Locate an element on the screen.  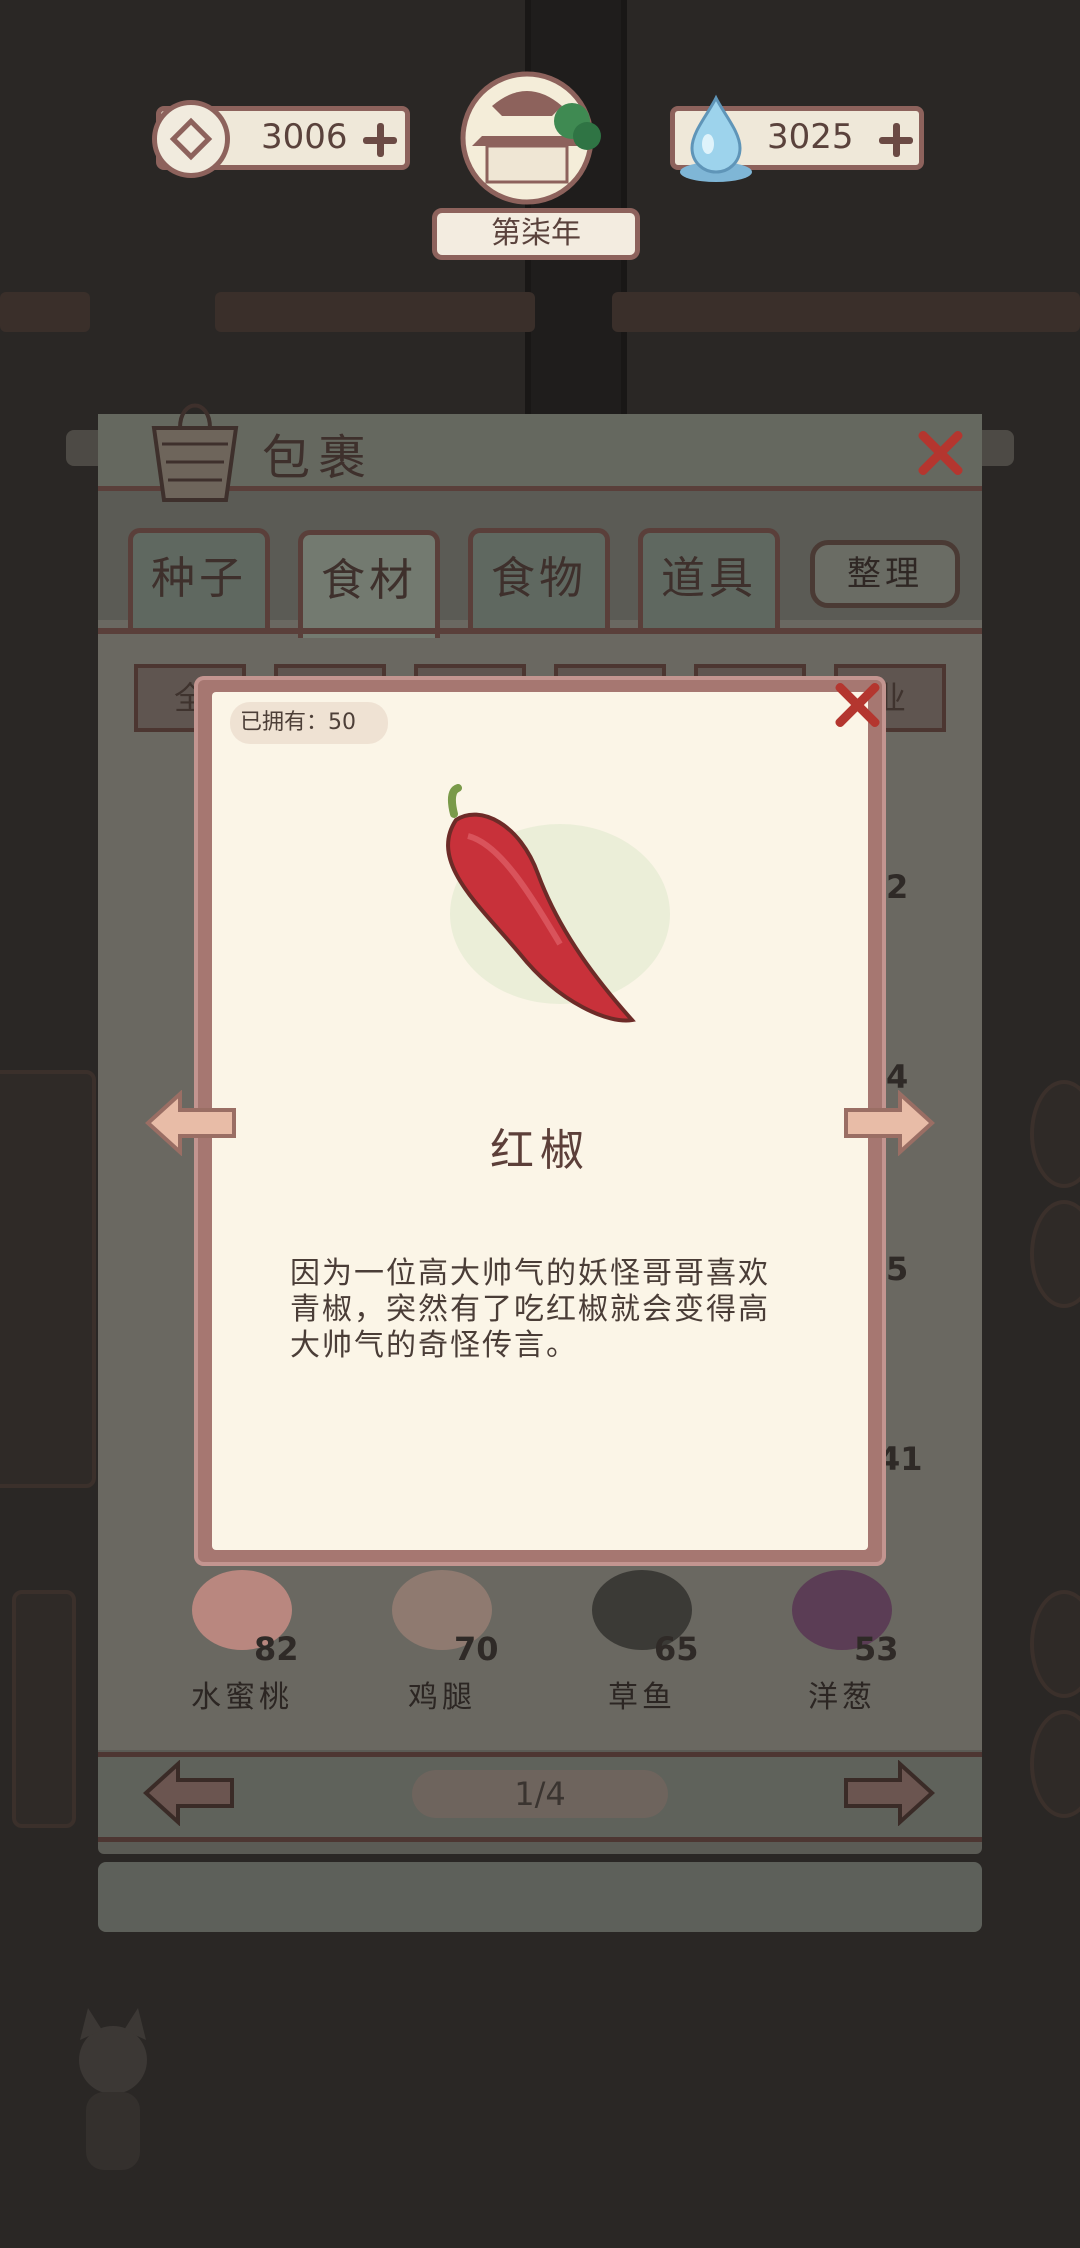
year-label: 第柒年 is located at coordinates (536, 234).